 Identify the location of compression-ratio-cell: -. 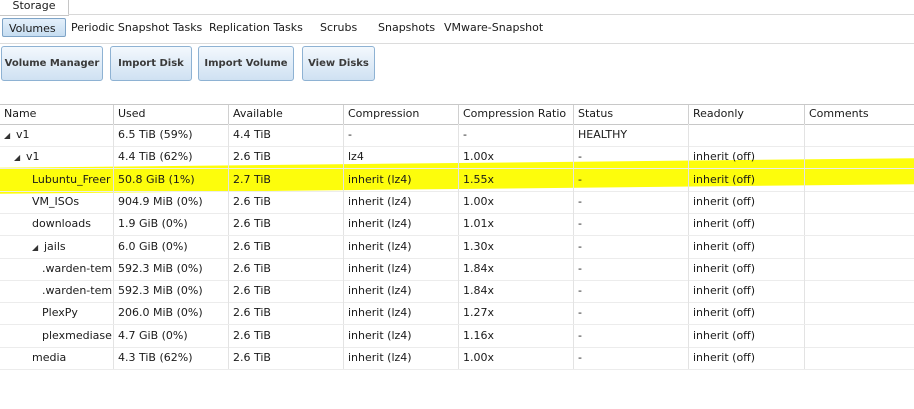
(516, 135).